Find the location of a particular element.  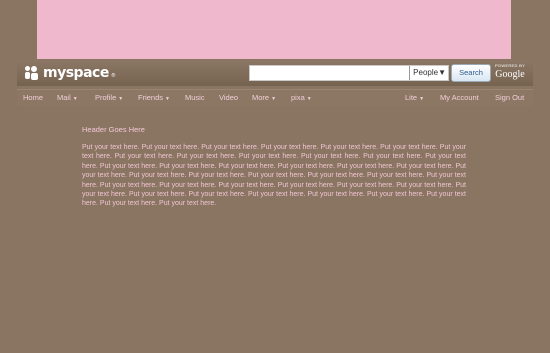

nav-item-my-account-label: My Account is located at coordinates (459, 97).